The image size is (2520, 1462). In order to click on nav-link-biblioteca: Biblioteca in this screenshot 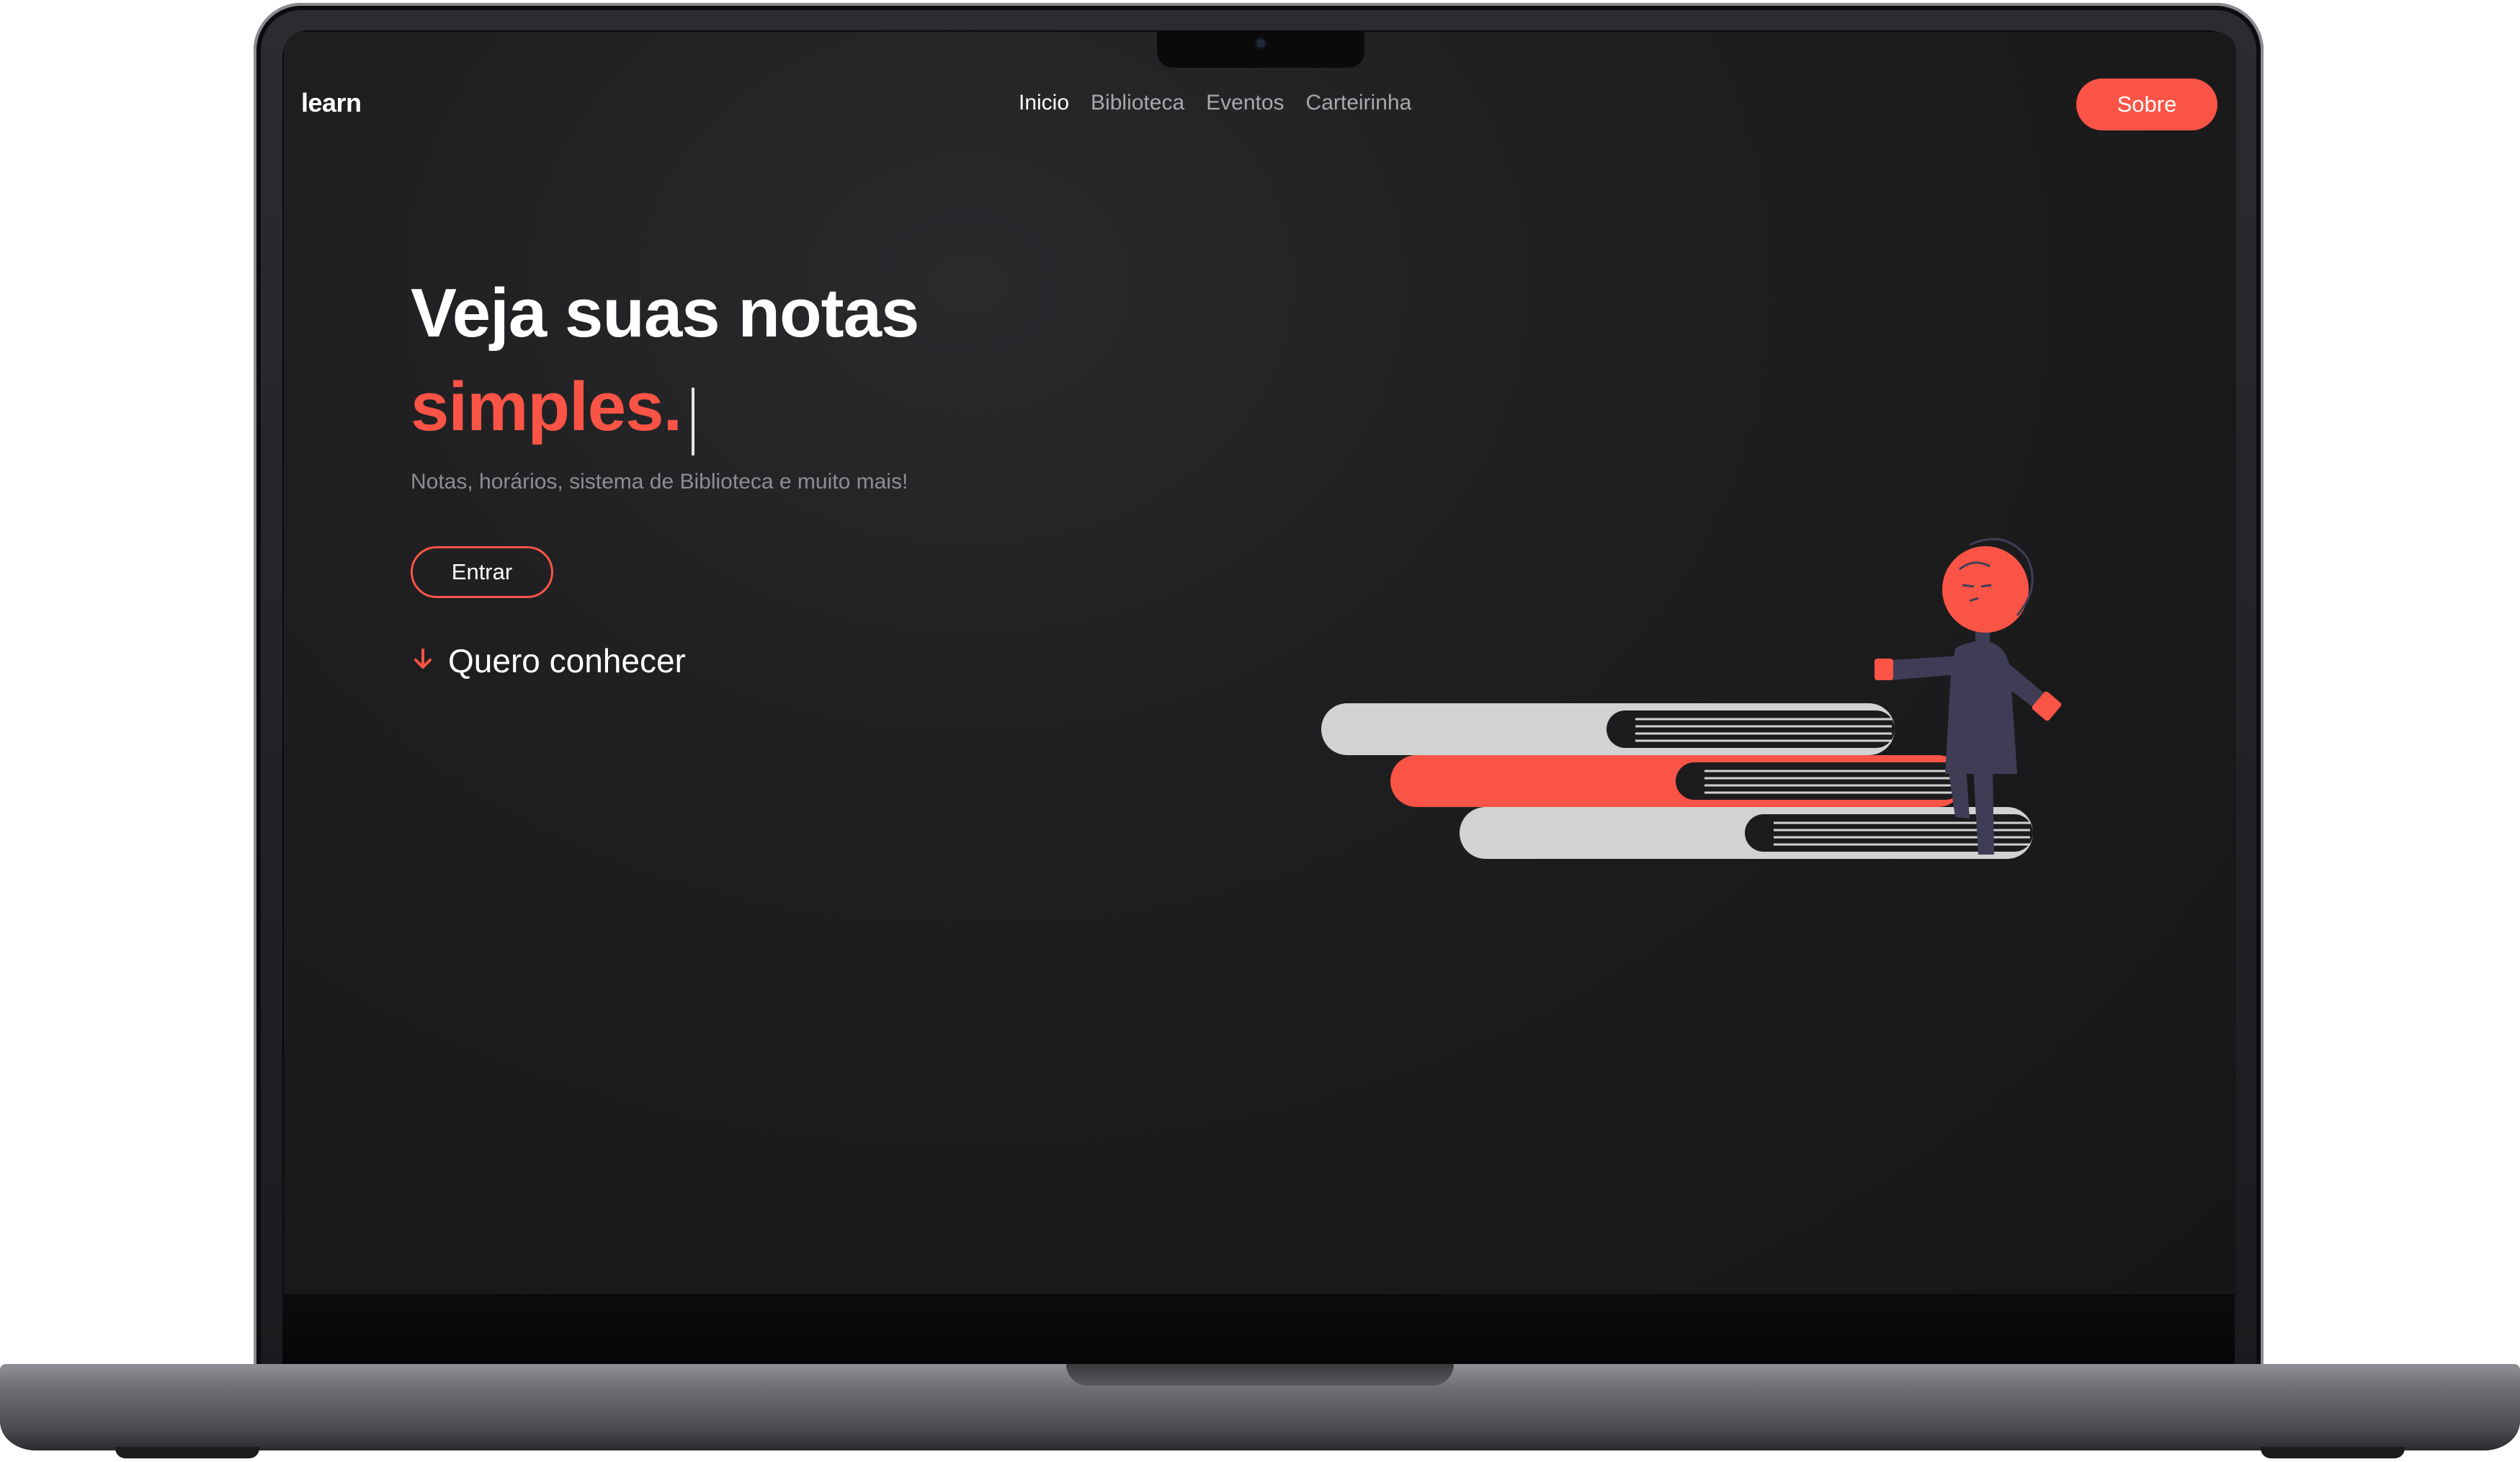, I will do `click(1137, 103)`.